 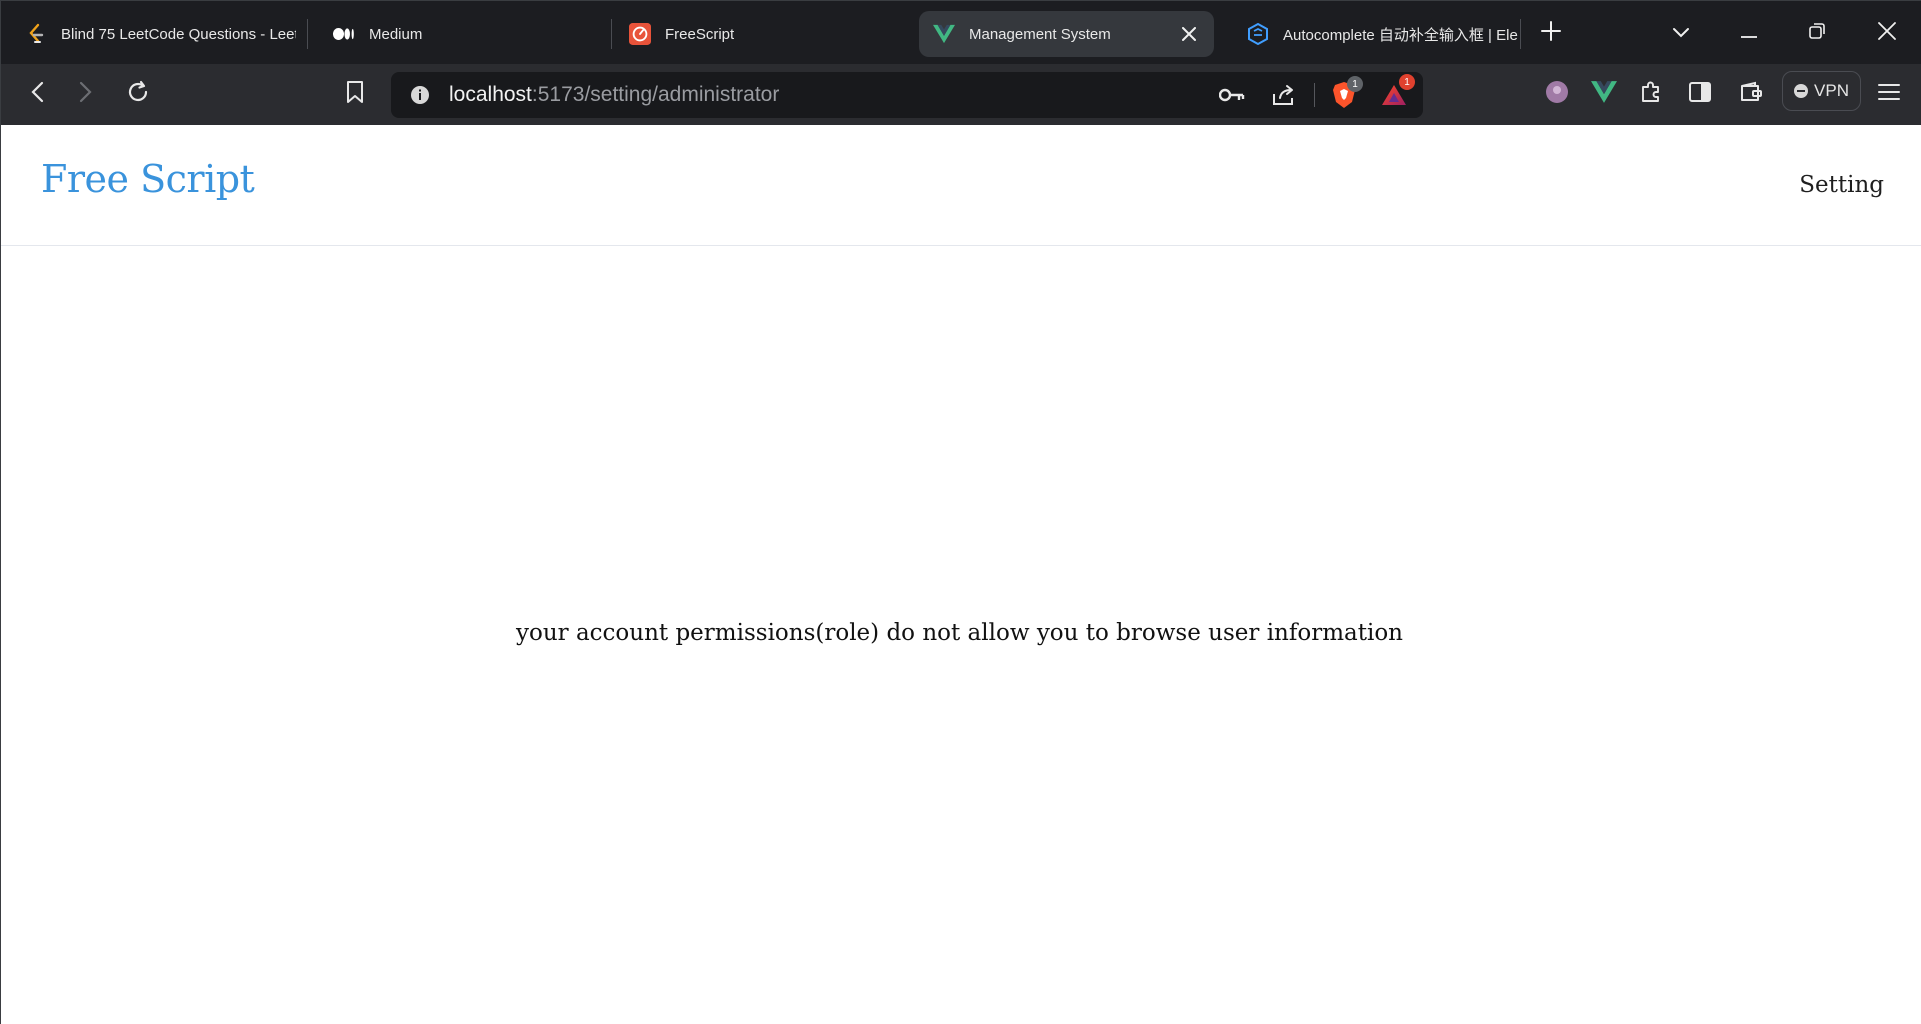 What do you see at coordinates (148, 179) in the screenshot?
I see `brand-logo: Free Script` at bounding box center [148, 179].